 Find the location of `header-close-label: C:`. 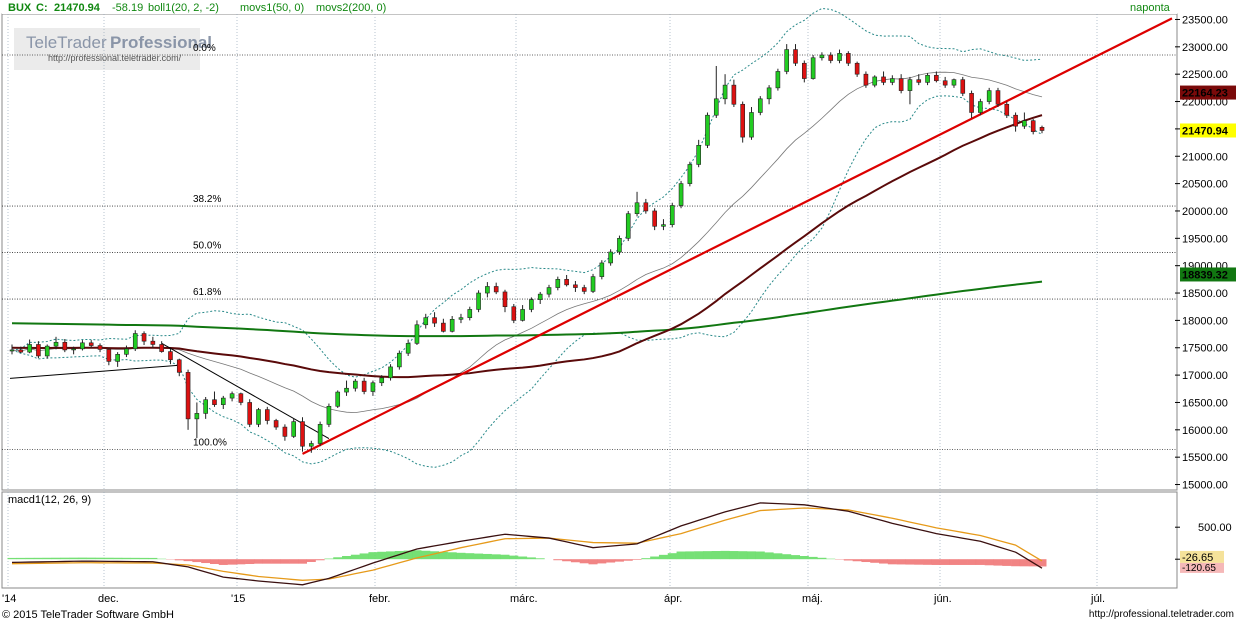

header-close-label: C: is located at coordinates (42, 8).